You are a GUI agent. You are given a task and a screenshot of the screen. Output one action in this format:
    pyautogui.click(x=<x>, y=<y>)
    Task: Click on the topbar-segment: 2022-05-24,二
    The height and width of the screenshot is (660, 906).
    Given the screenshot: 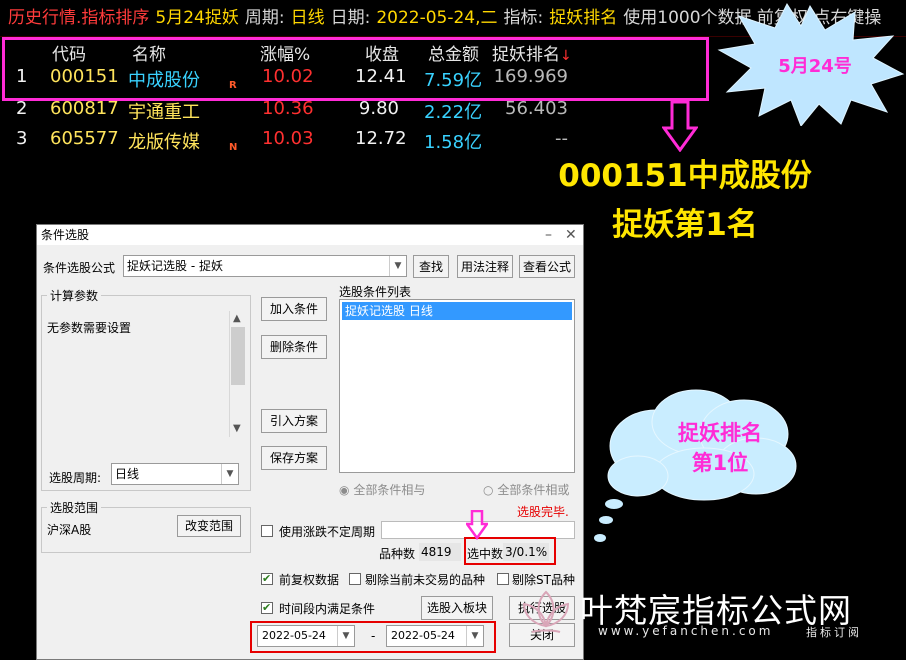 What is the action you would take?
    pyautogui.click(x=437, y=18)
    